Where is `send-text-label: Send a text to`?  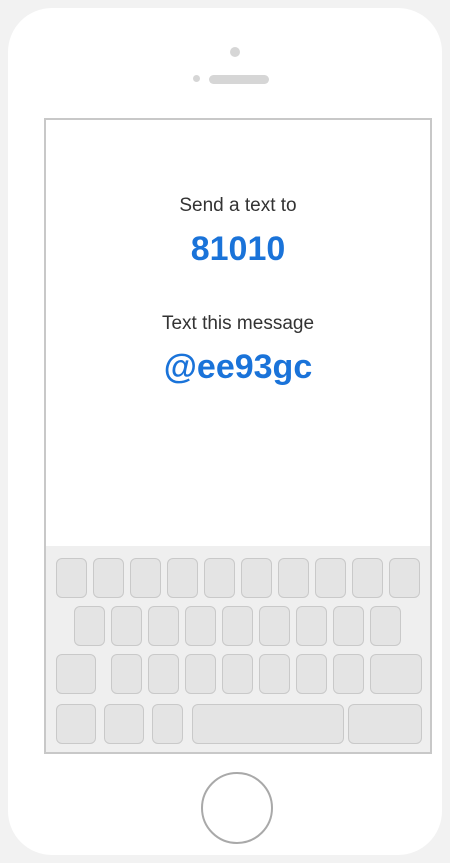
send-text-label: Send a text to is located at coordinates (238, 205).